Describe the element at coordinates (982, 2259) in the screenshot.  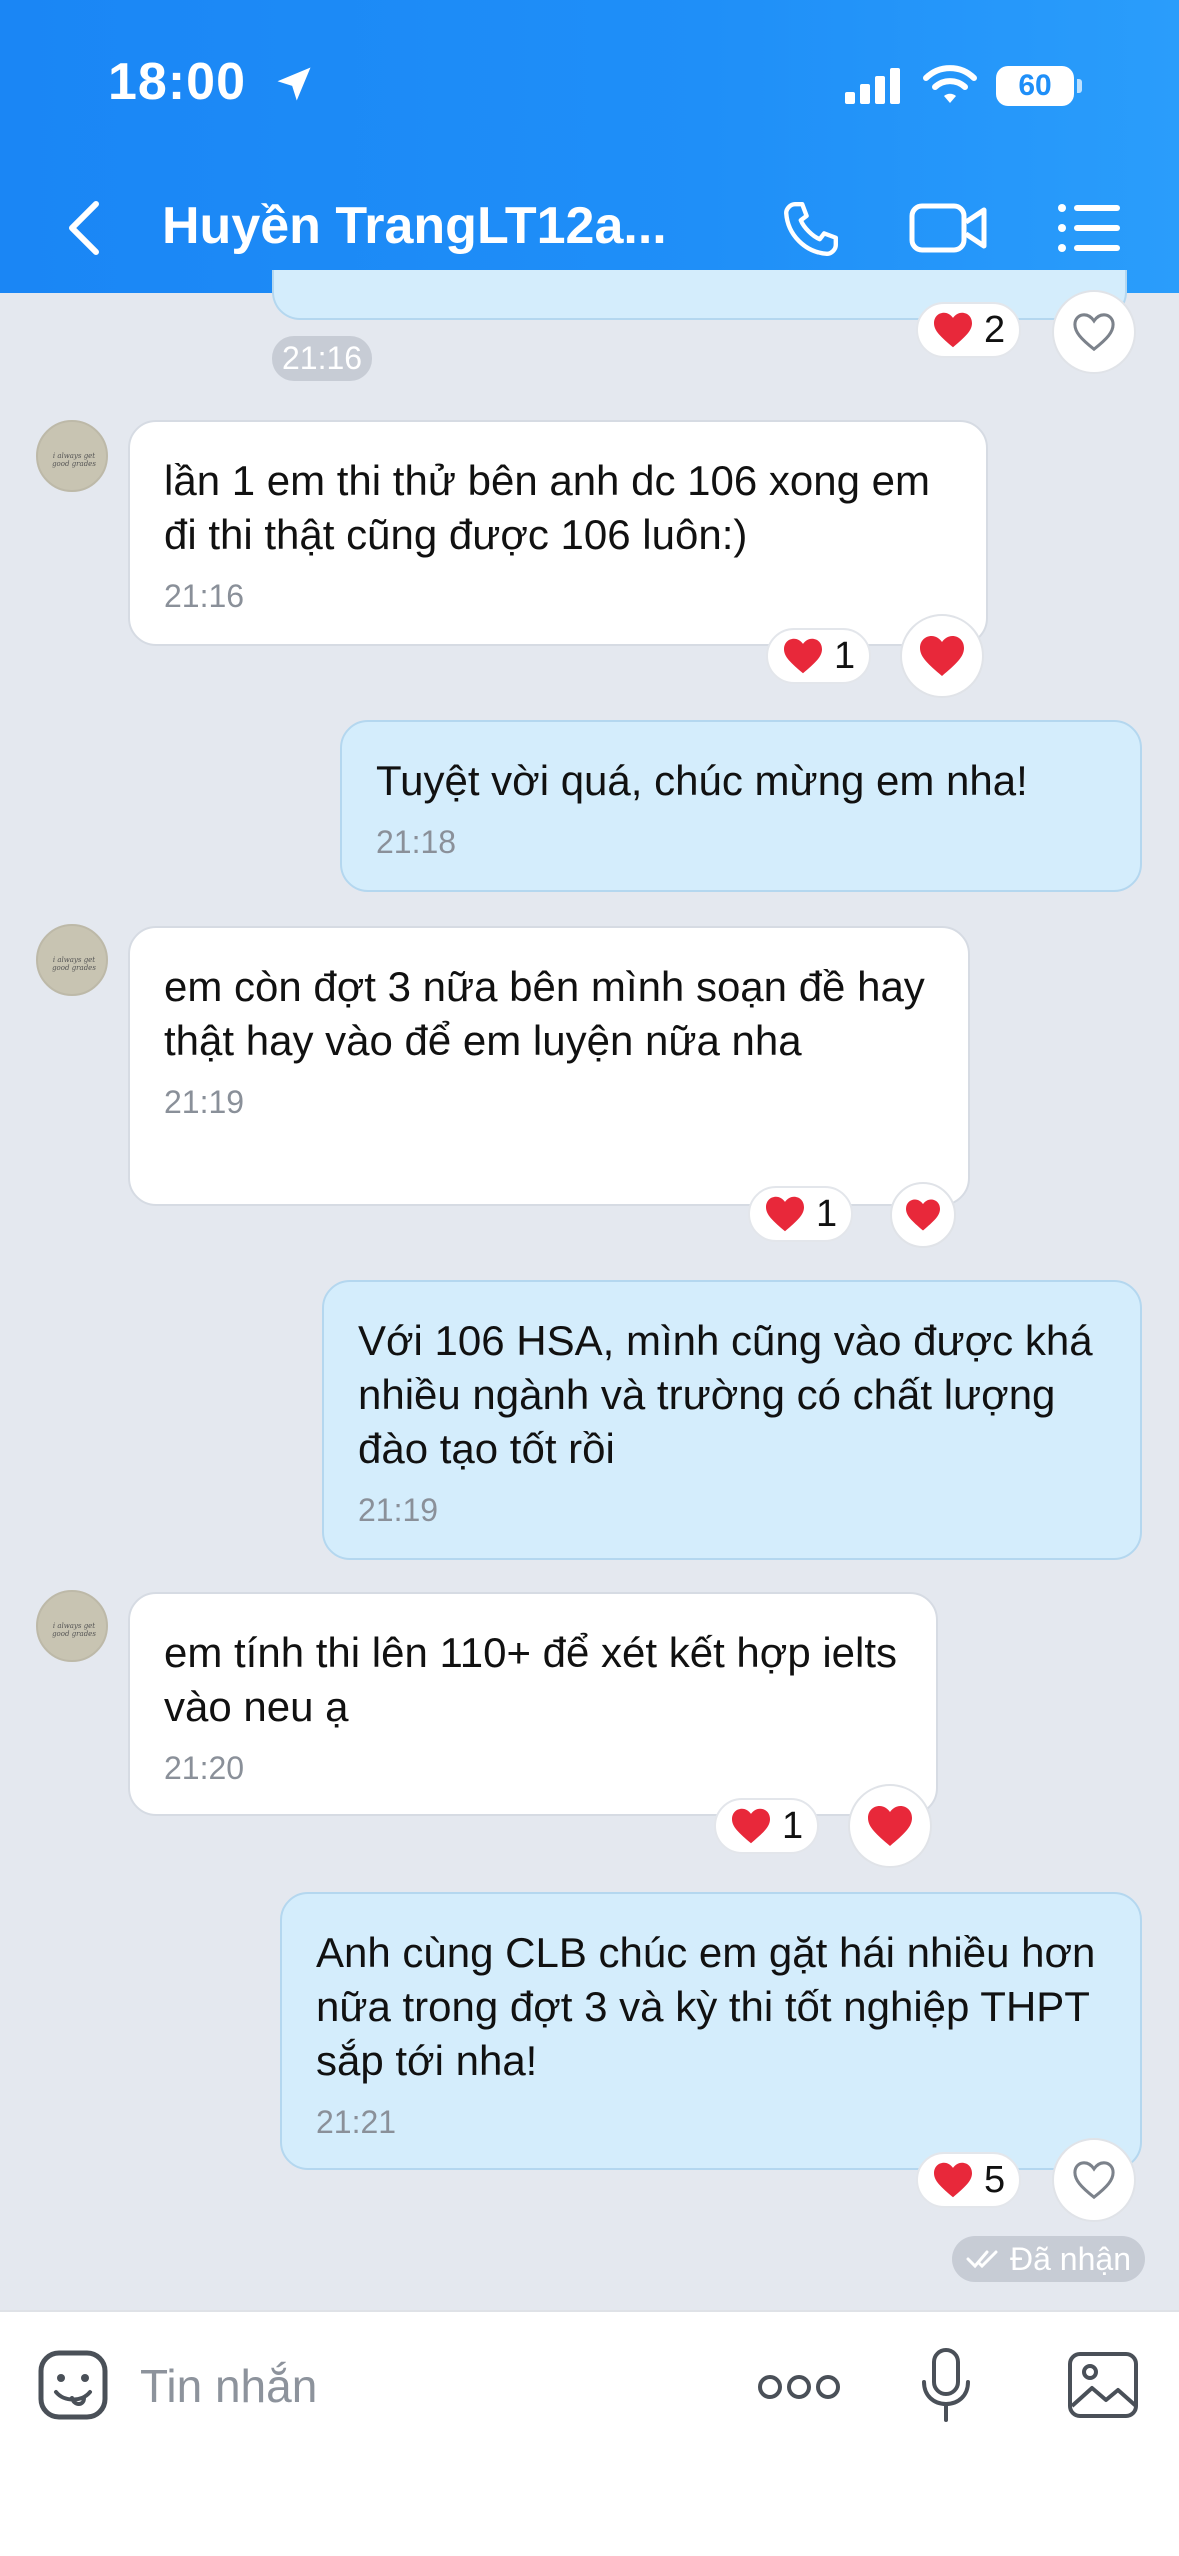
I see `double-check-icon` at that location.